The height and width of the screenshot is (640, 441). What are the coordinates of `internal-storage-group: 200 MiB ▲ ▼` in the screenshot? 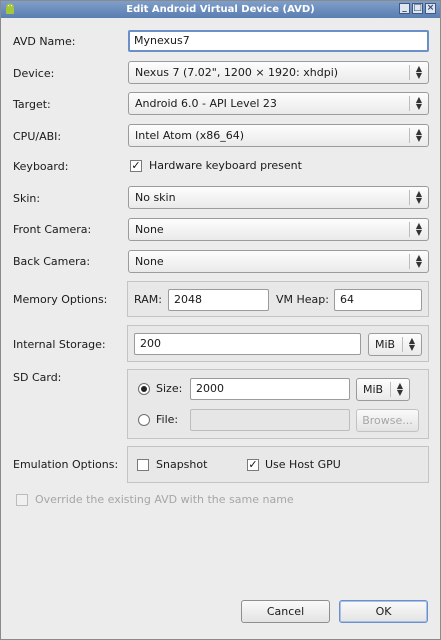 It's located at (278, 343).